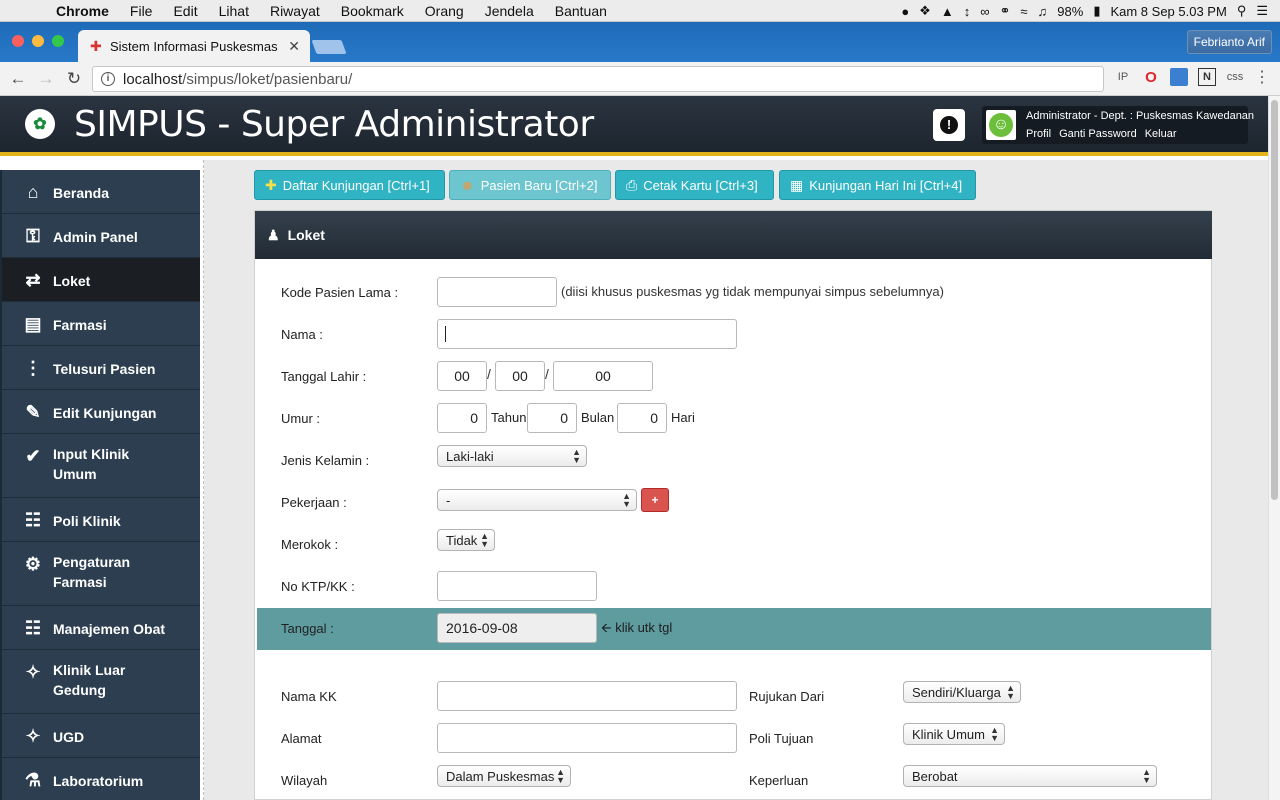 This screenshot has height=800, width=1280. I want to click on smiley-icon: ☺, so click(1001, 125).